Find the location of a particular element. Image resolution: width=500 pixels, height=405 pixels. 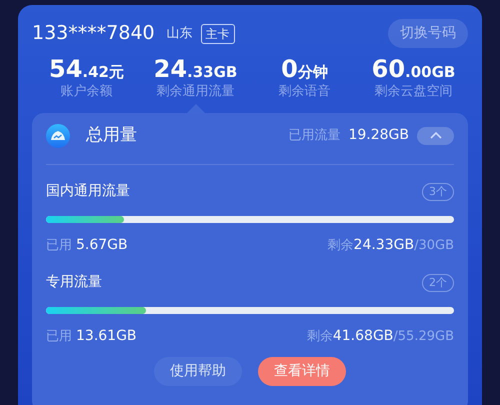

chevron-up-icon is located at coordinates (436, 136).